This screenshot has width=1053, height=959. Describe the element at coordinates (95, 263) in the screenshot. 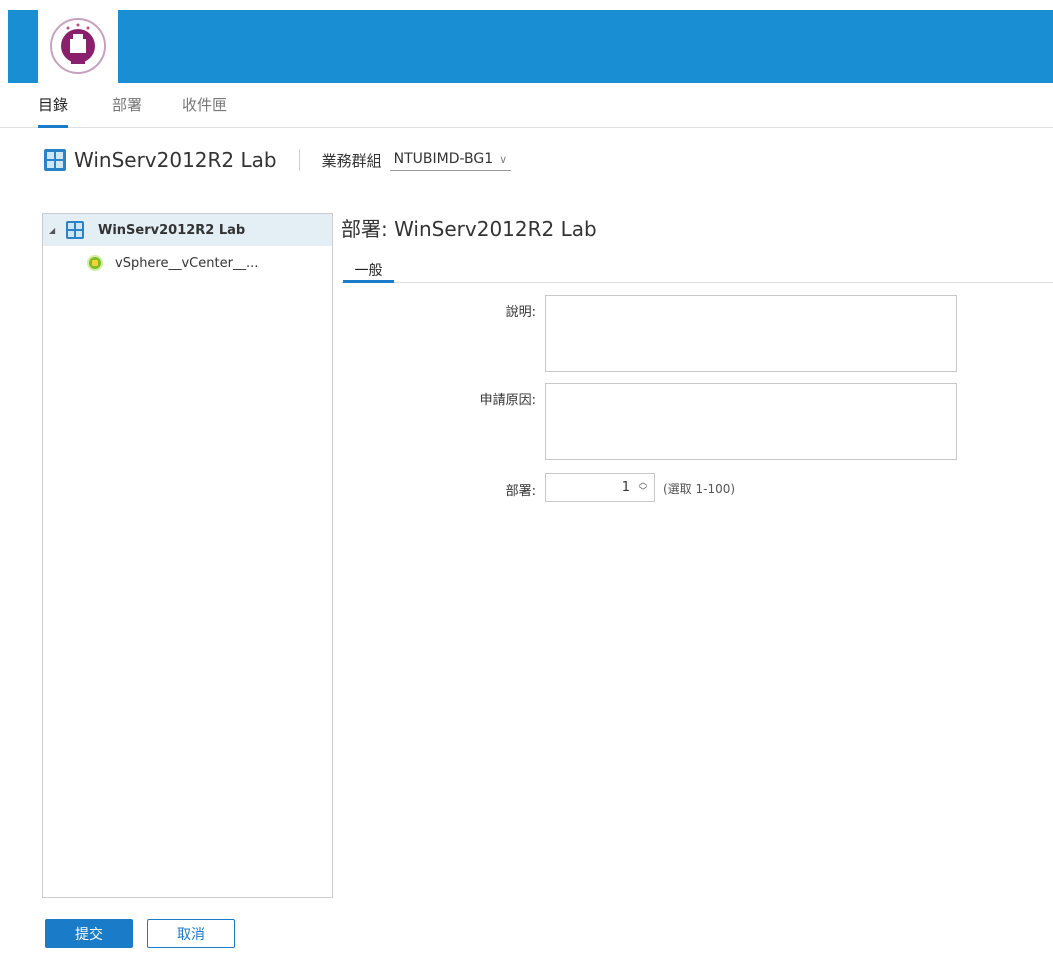

I see `vm-icon` at that location.